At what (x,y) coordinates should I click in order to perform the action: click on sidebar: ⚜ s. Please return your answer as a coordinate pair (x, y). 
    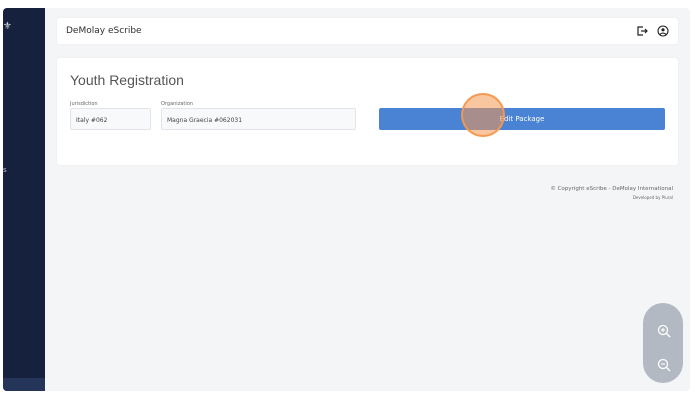
    Looking at the image, I should click on (24, 199).